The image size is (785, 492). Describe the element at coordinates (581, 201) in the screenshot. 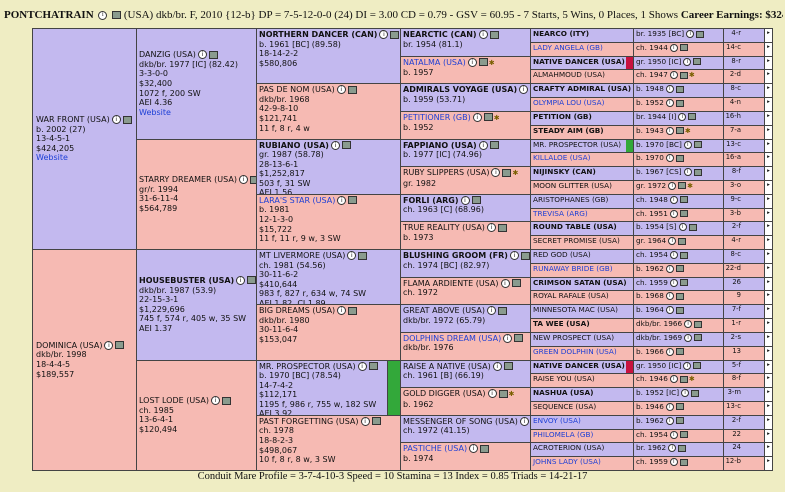

I see `horse-name-link: ARISTOPHANES (GB)` at that location.